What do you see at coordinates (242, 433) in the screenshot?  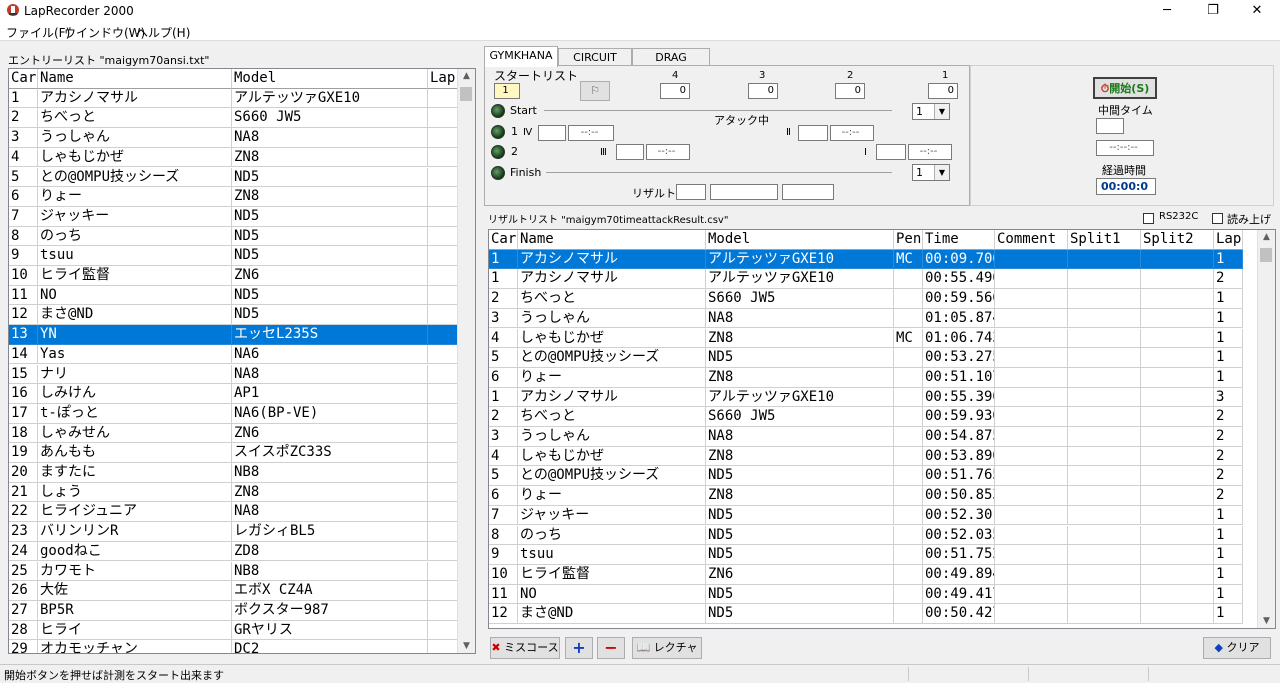 I see `entry-row: 18 しゃみせん ZN6` at bounding box center [242, 433].